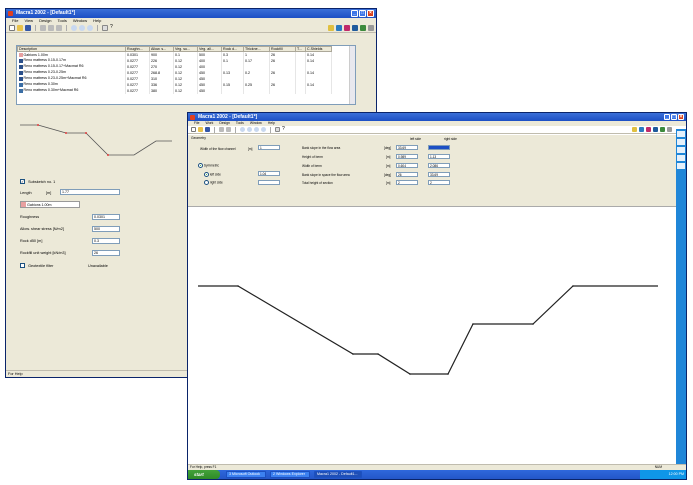 The height and width of the screenshot is (485, 693). What do you see at coordinates (206, 174) in the screenshot?
I see `left-side-radio` at bounding box center [206, 174].